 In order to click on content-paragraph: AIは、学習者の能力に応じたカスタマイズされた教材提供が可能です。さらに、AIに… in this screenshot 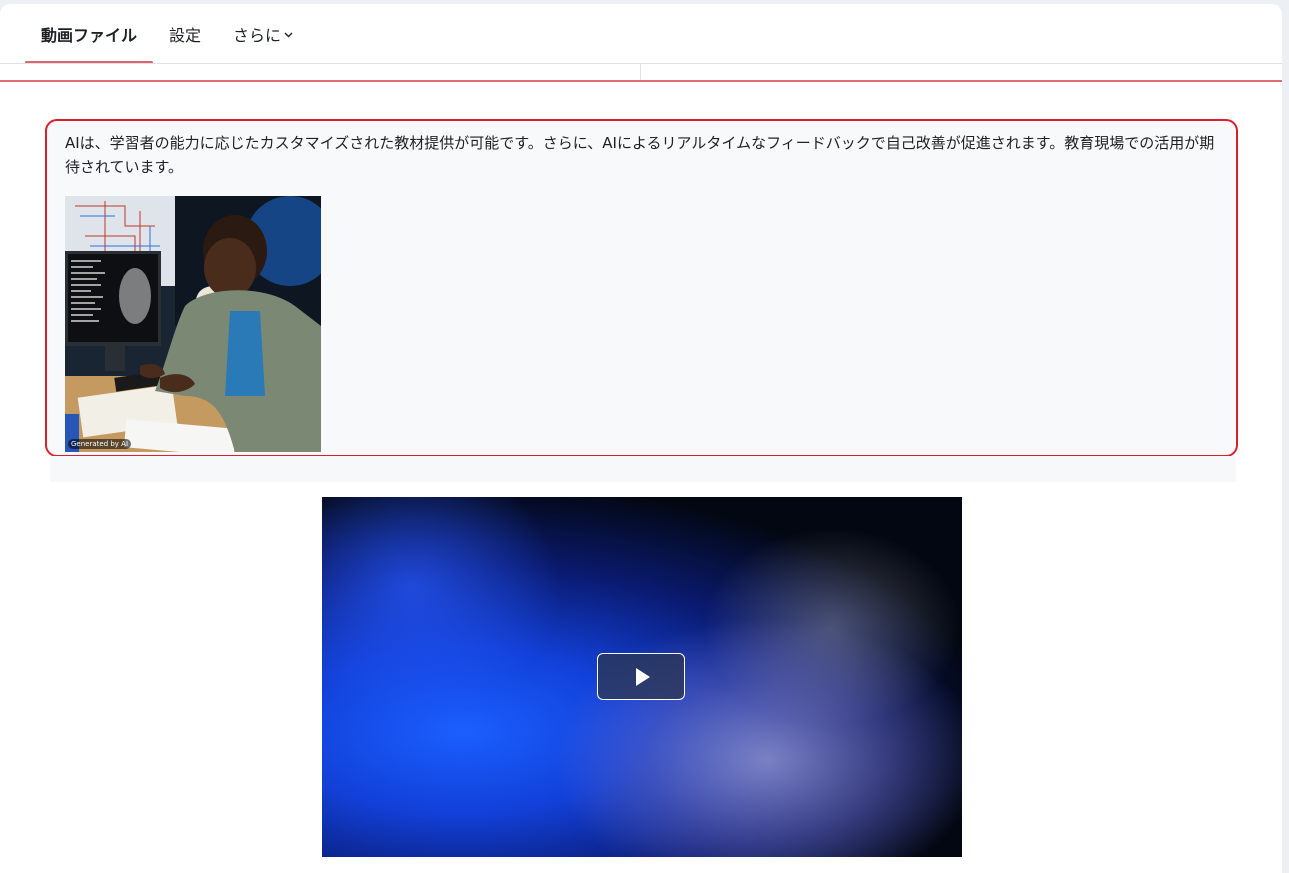, I will do `click(640, 155)`.